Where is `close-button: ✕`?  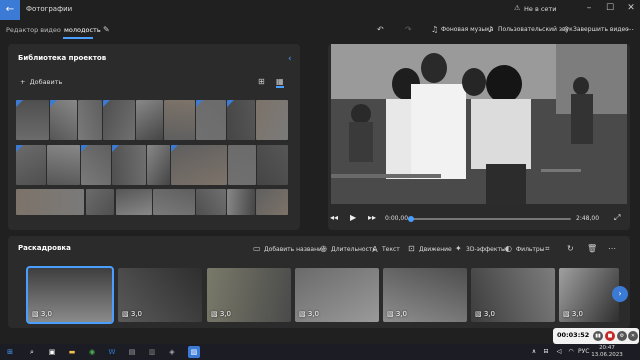
close-button: ✕ is located at coordinates (631, 8).